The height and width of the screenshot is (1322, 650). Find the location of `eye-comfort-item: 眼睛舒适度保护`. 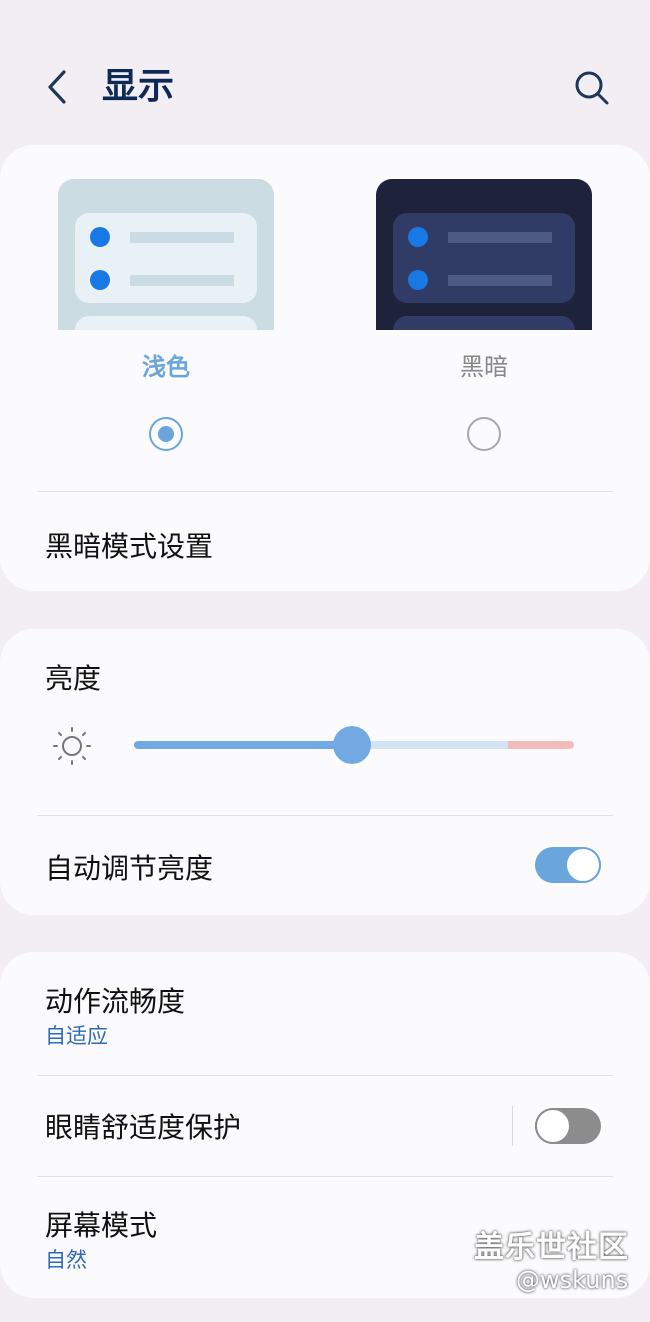

eye-comfort-item: 眼睛舒适度保护 is located at coordinates (143, 1126).